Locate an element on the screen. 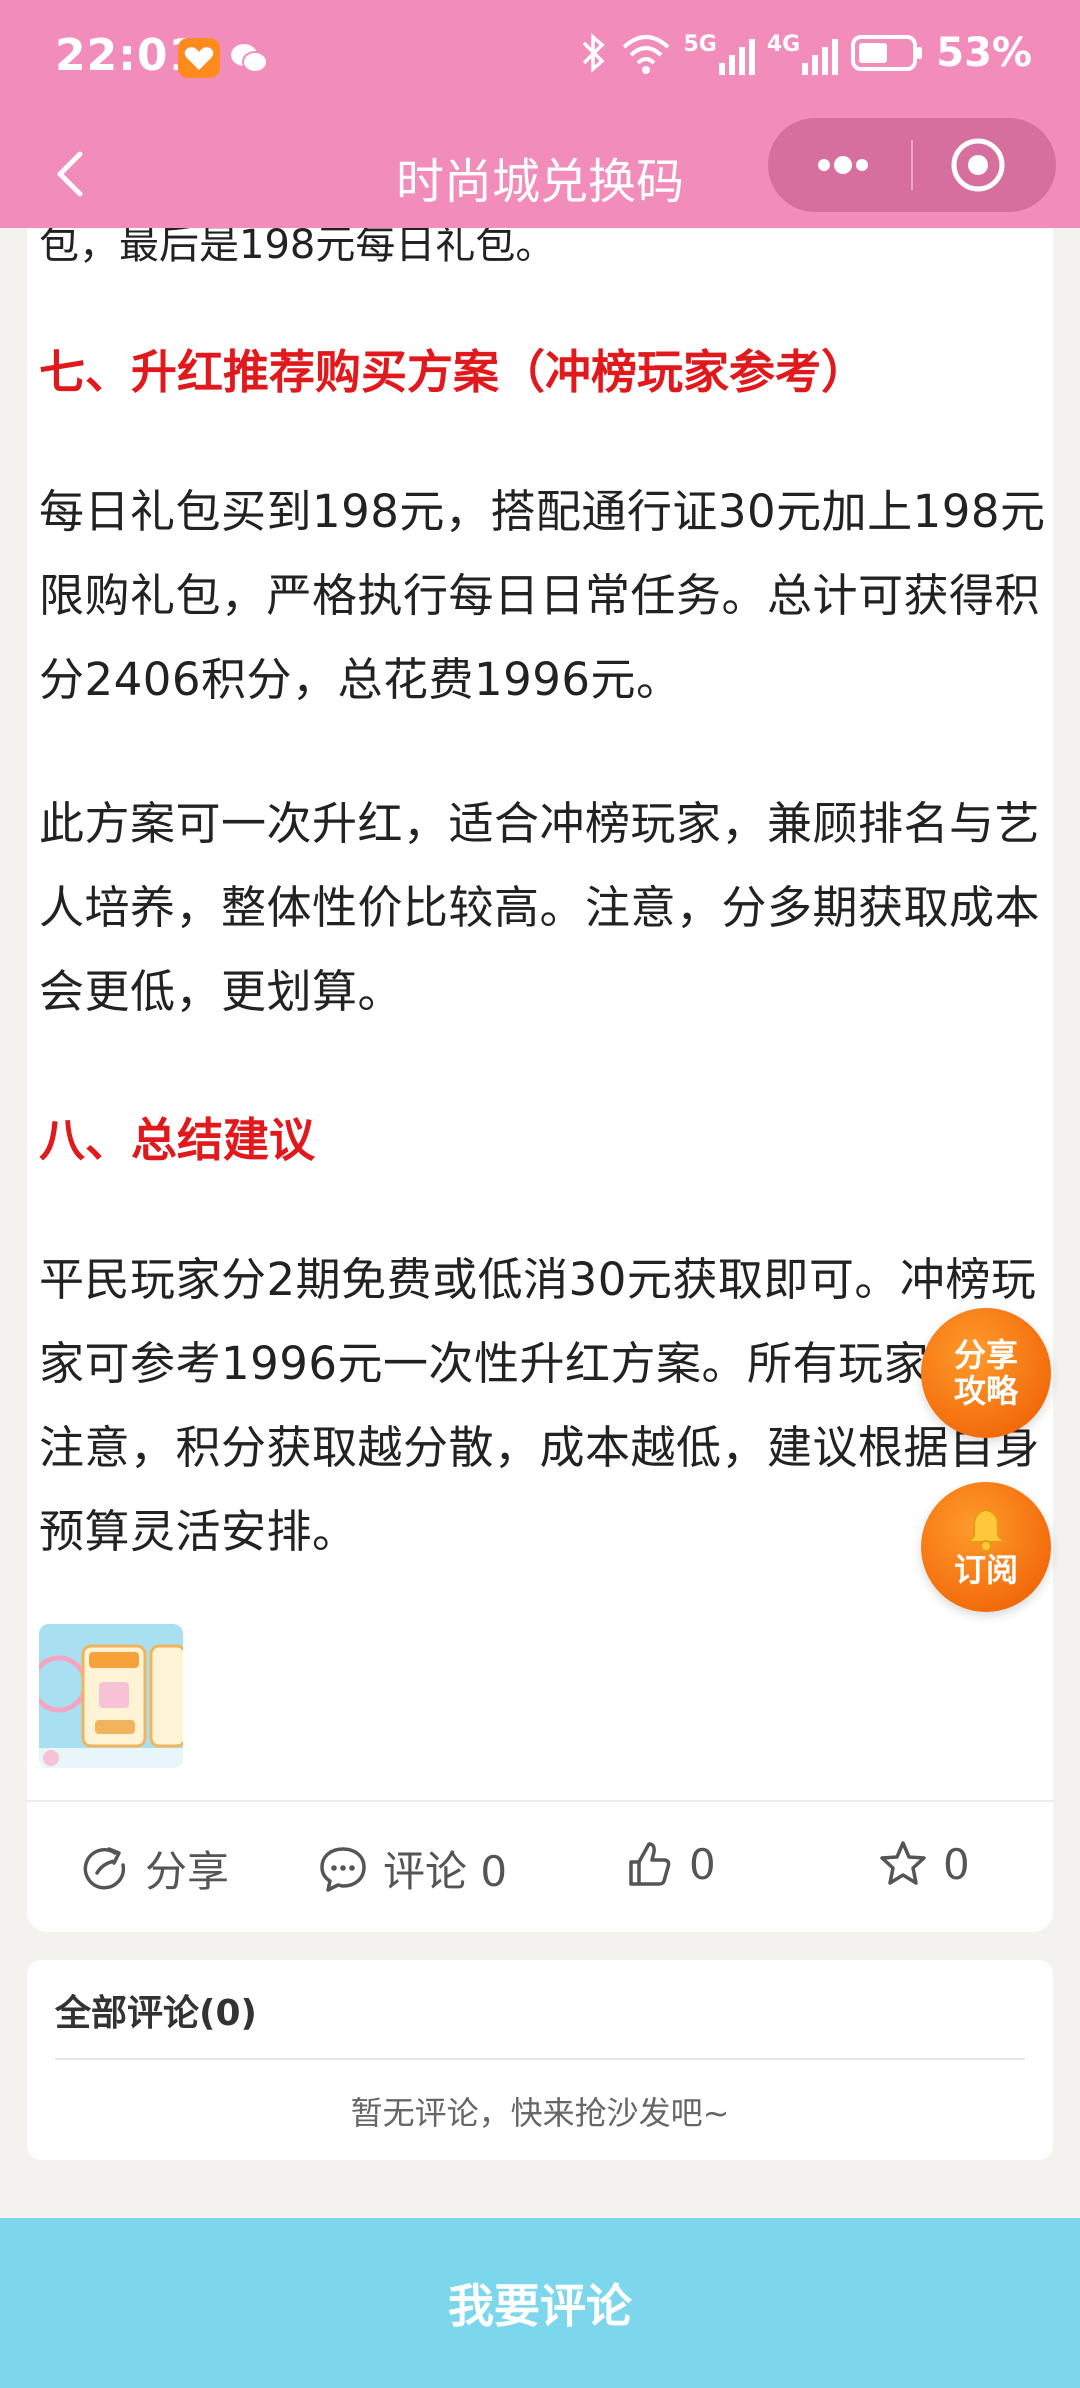 The image size is (1080, 2388). article-text-cut: 包，最后是198元每日礼包。 is located at coordinates (297, 248).